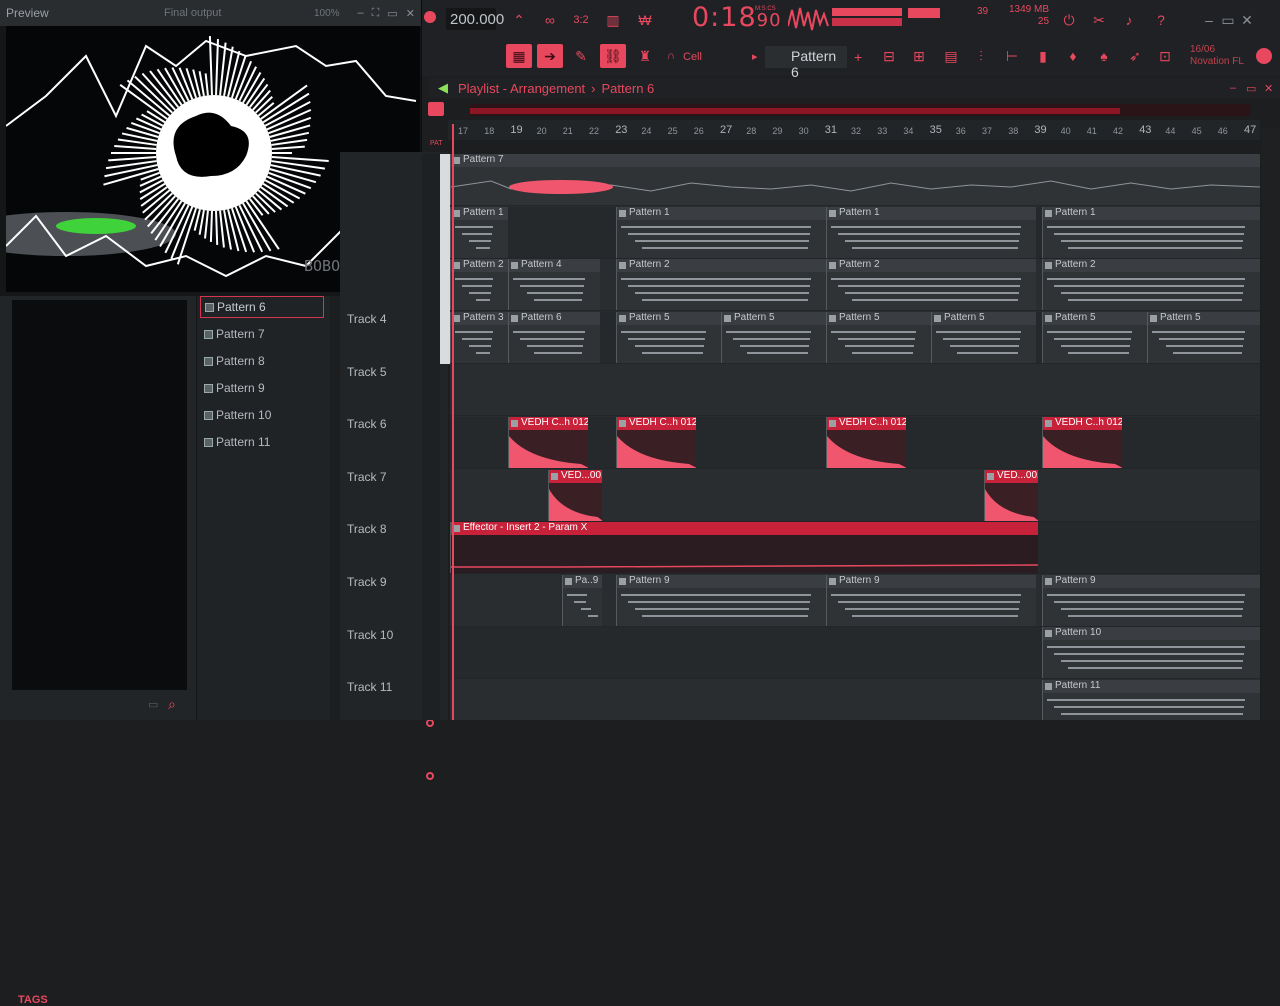 This screenshot has width=1280, height=1006. I want to click on scroll-thumb, so click(795, 111).